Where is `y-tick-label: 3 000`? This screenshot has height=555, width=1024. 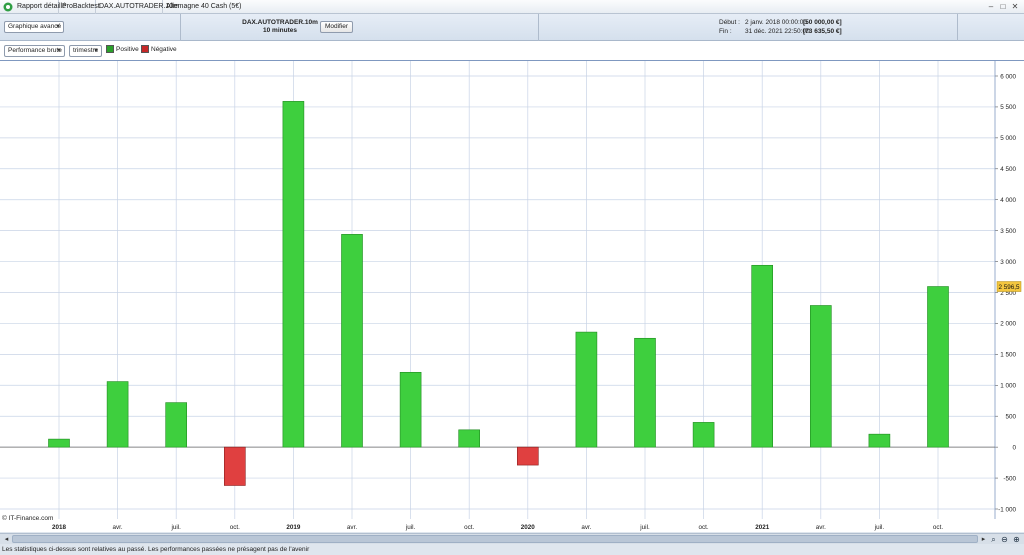
y-tick-label: 3 000 is located at coordinates (1008, 262).